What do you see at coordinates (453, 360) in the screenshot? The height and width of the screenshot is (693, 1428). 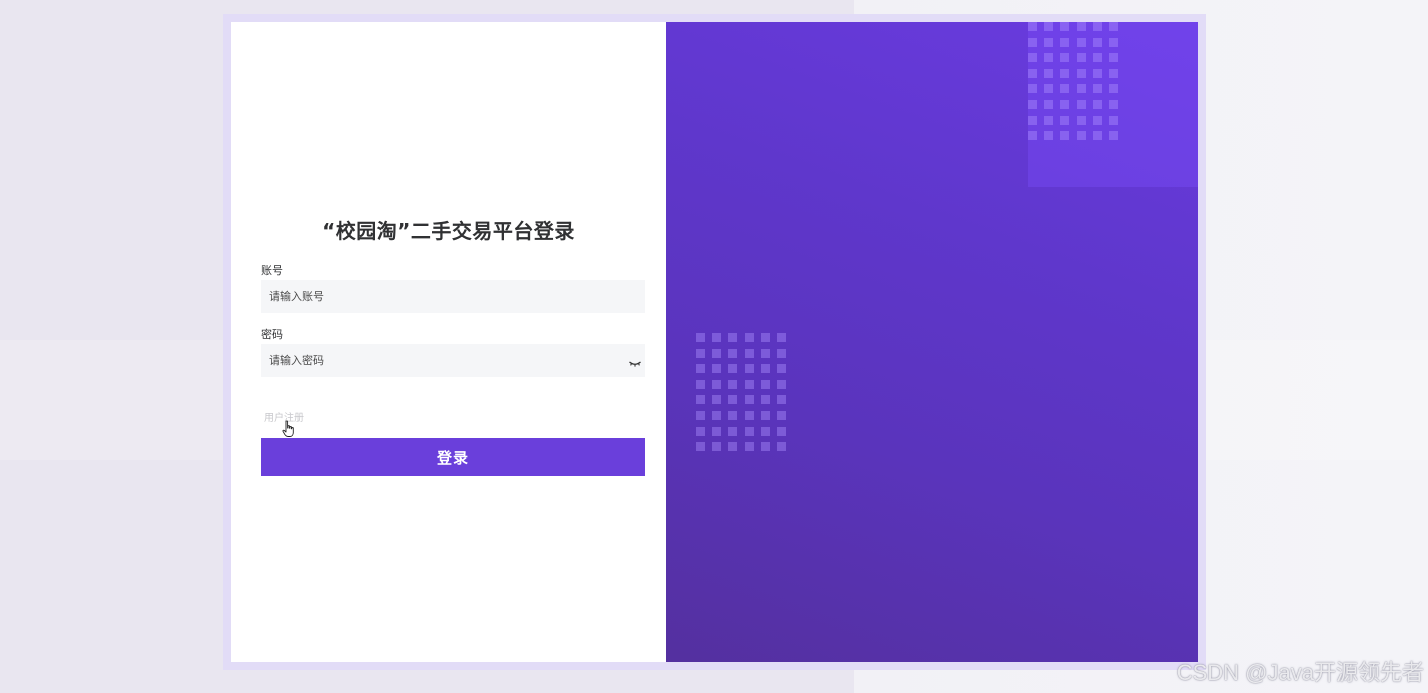 I see `password-input` at bounding box center [453, 360].